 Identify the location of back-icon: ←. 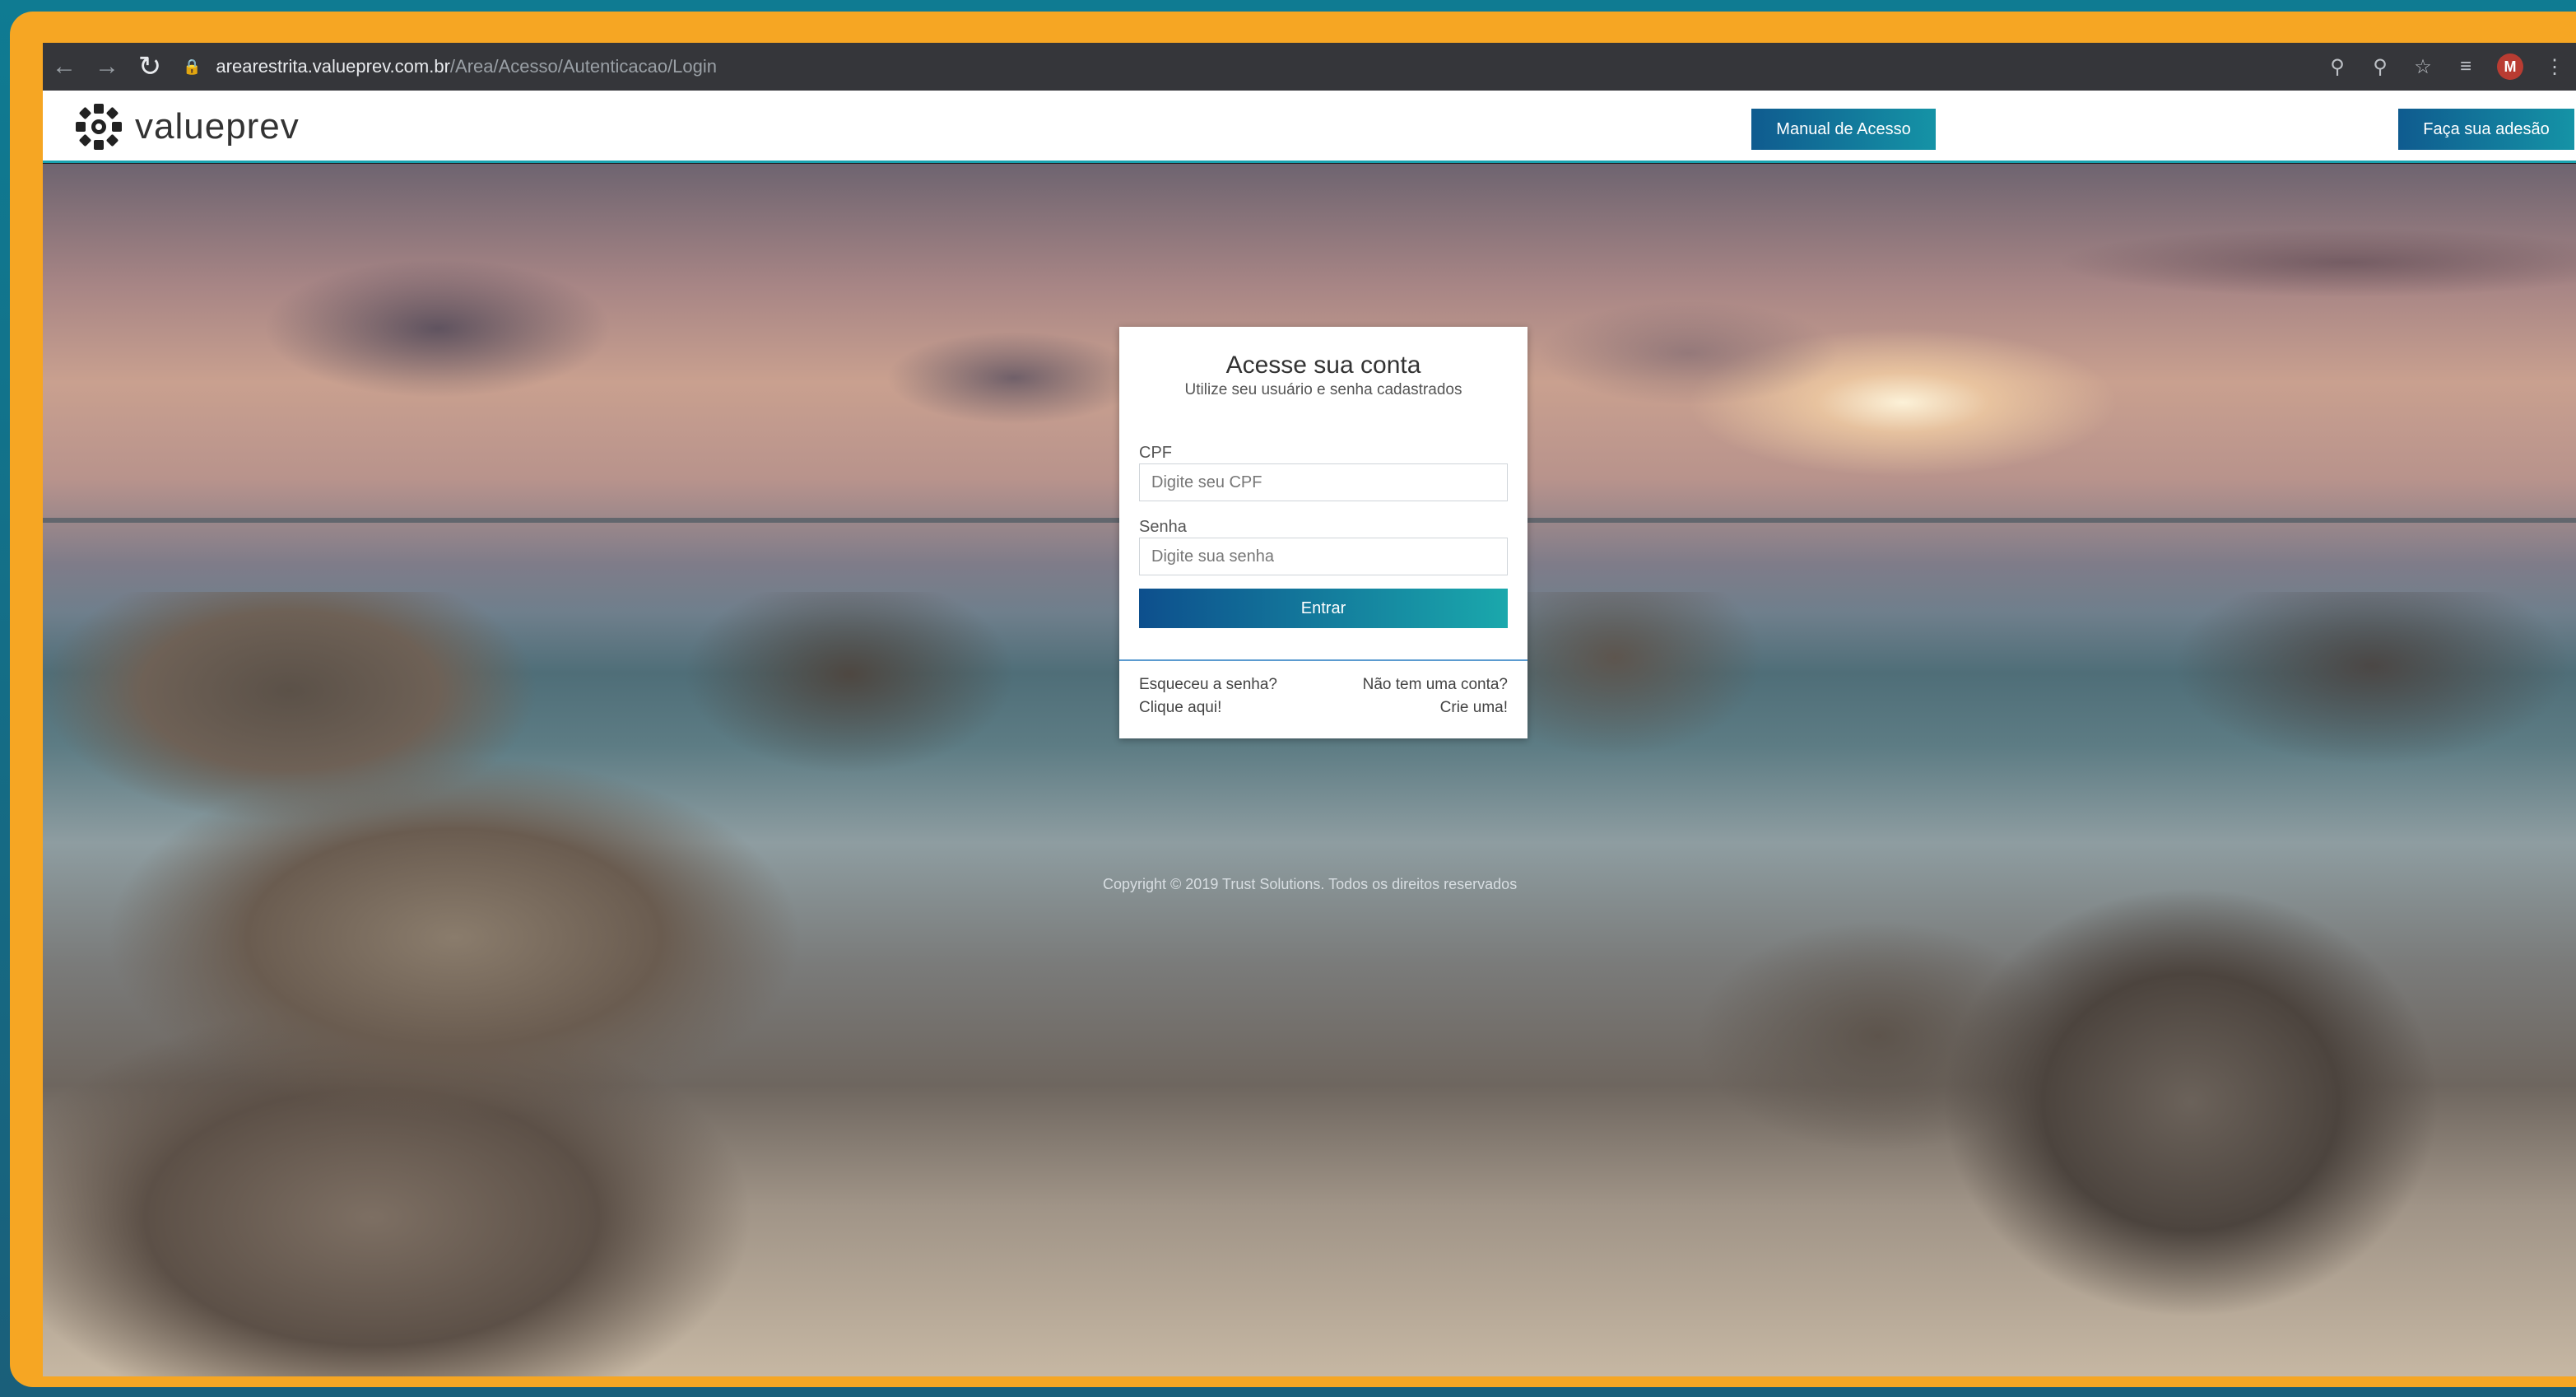
(64, 67).